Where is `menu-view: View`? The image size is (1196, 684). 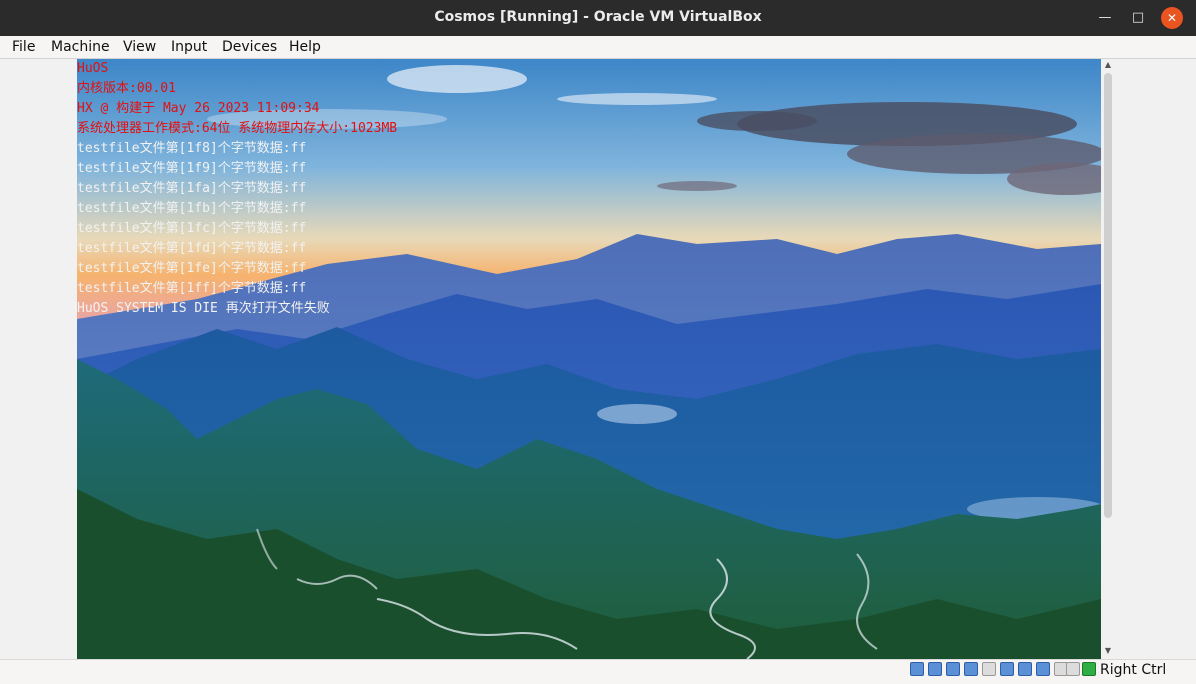
menu-view: View is located at coordinates (139, 47).